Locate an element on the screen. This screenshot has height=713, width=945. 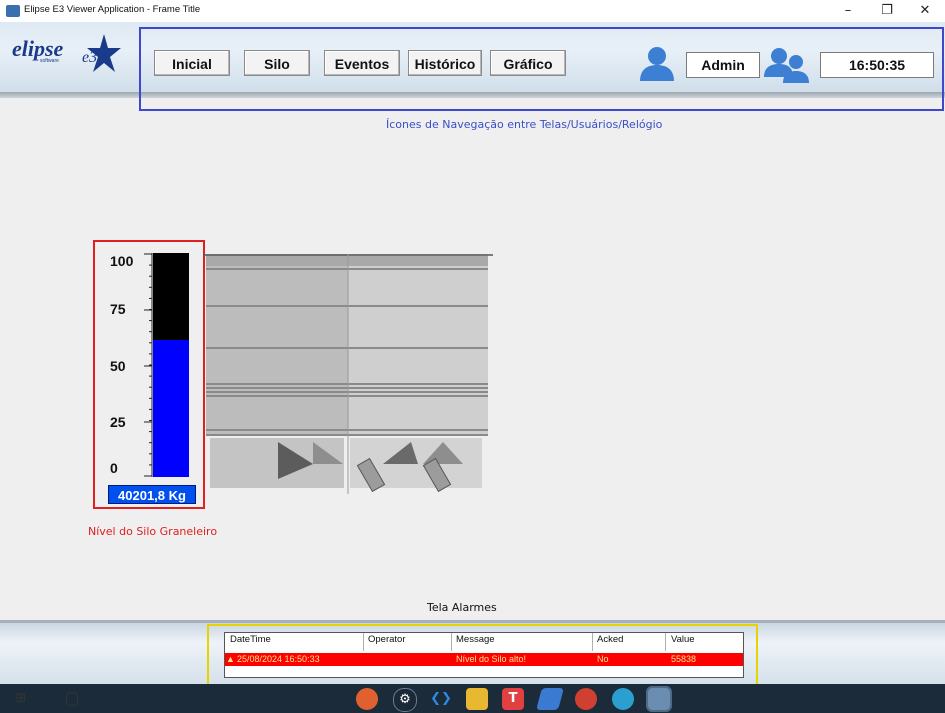
column-header-message: Message is located at coordinates (475, 639).